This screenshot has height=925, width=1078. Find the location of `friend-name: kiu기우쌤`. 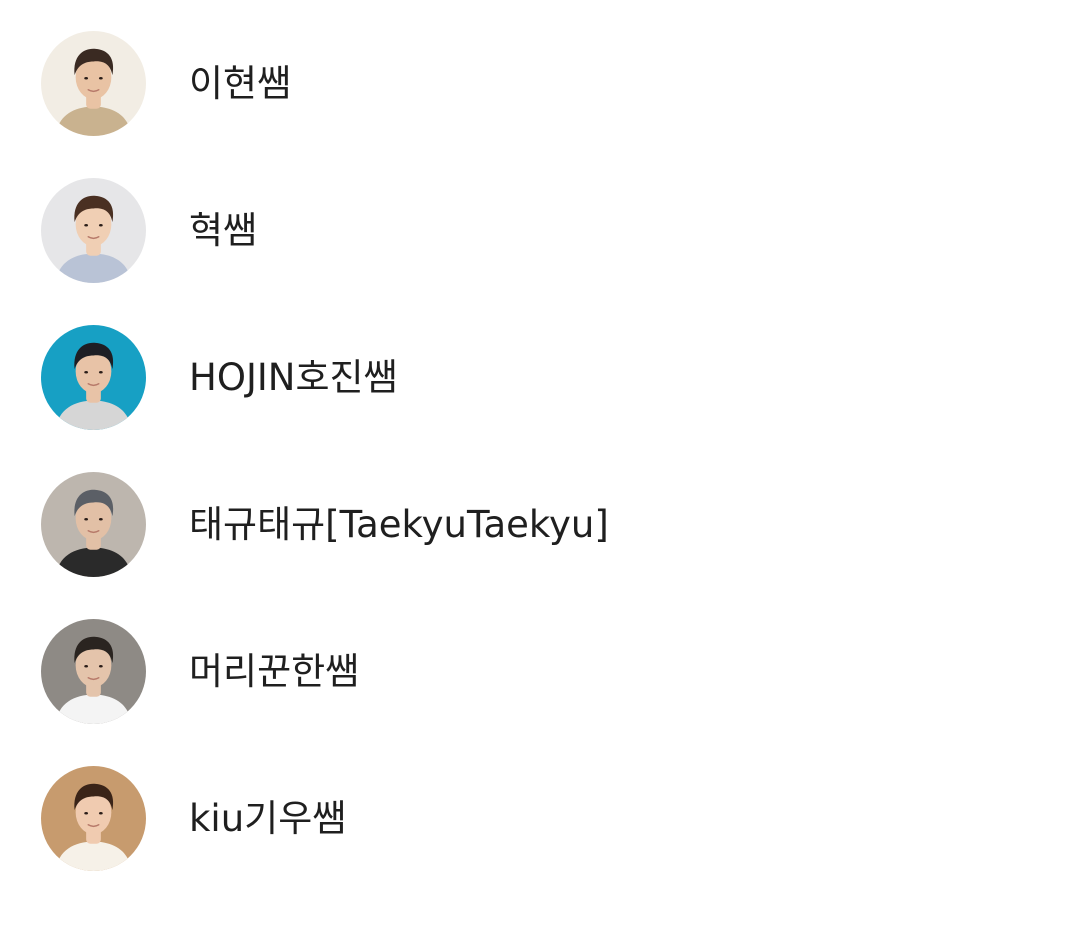

friend-name: kiu기우쌤 is located at coordinates (268, 818).